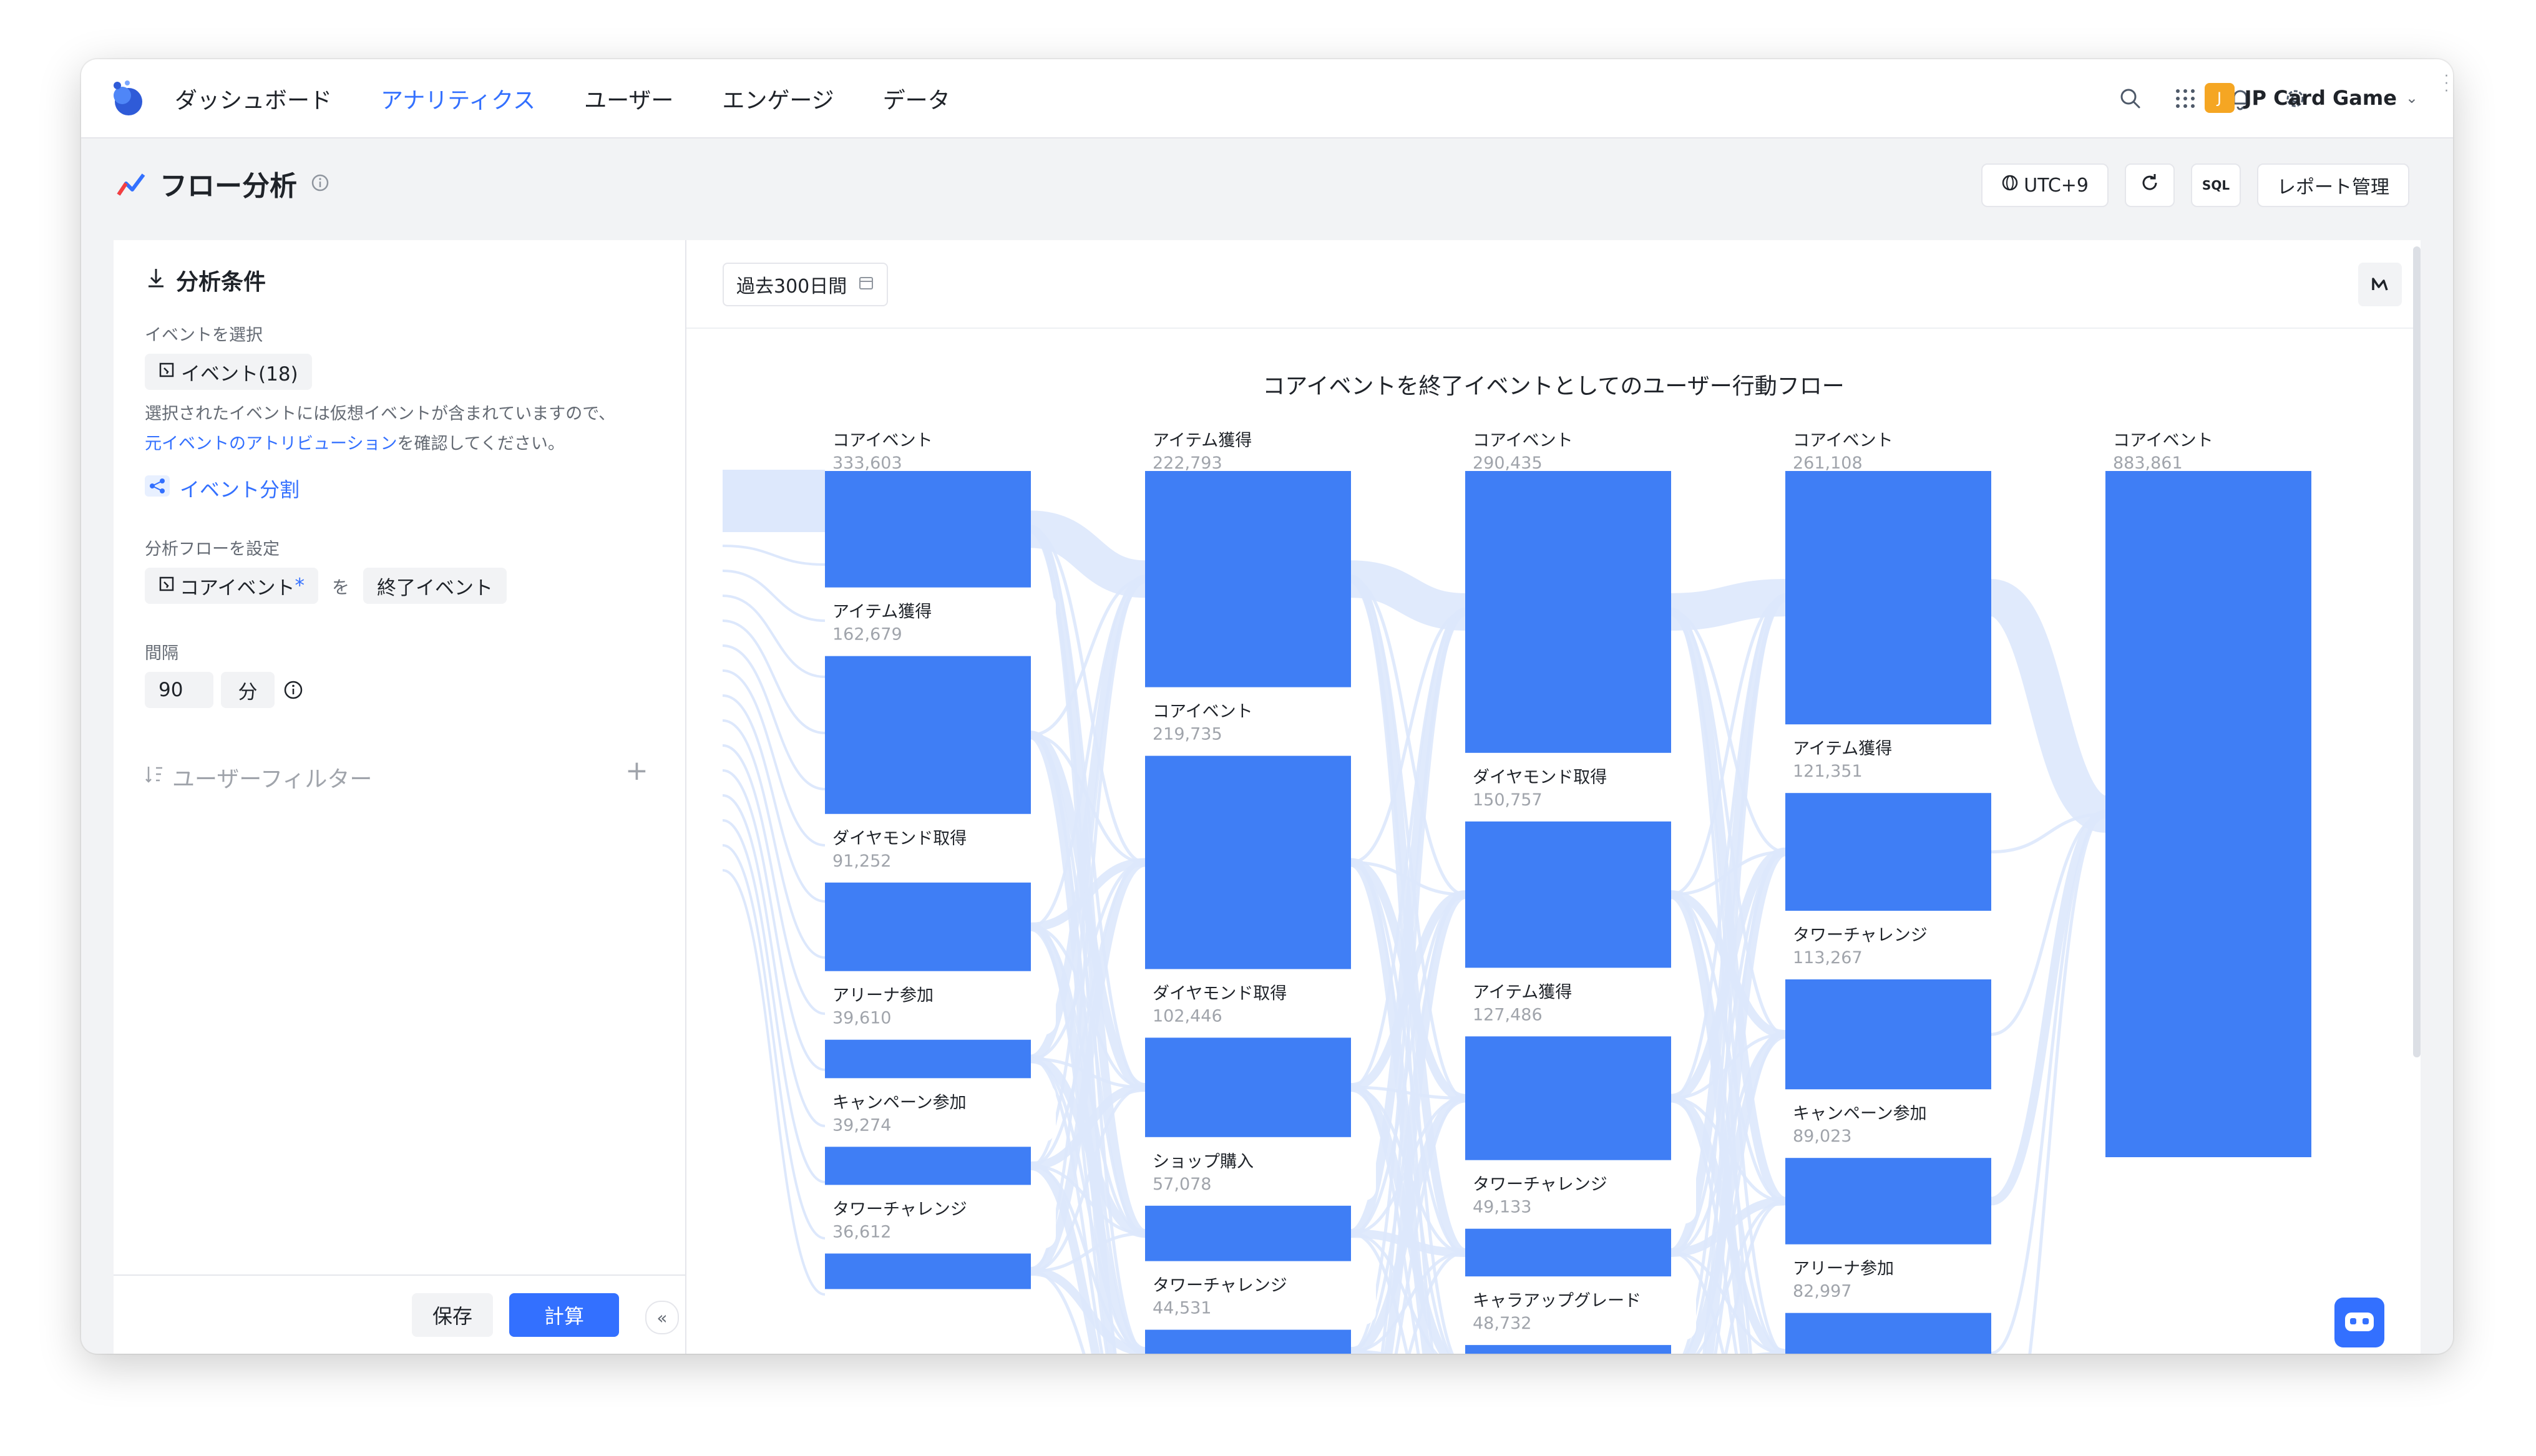  I want to click on timezone-label: UTC+9, so click(2056, 186).